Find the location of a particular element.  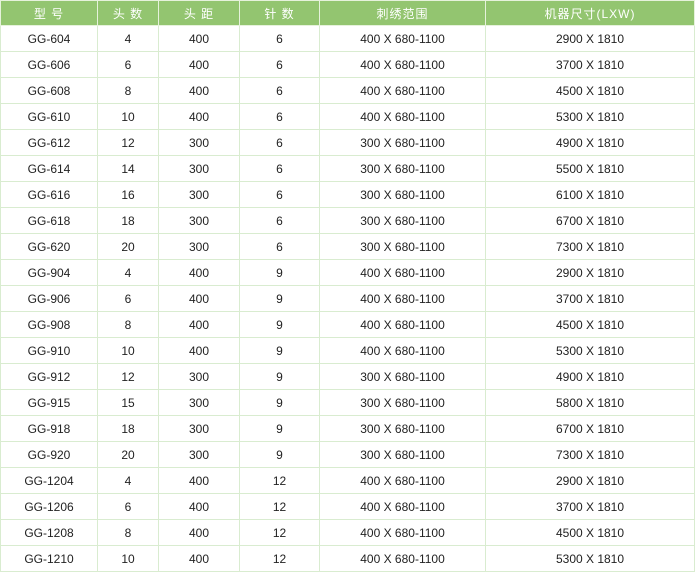

header-model: 型 号 is located at coordinates (49, 13).